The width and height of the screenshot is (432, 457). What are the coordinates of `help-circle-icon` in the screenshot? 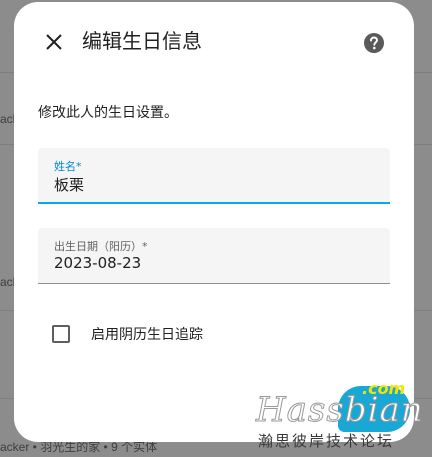 It's located at (374, 43).